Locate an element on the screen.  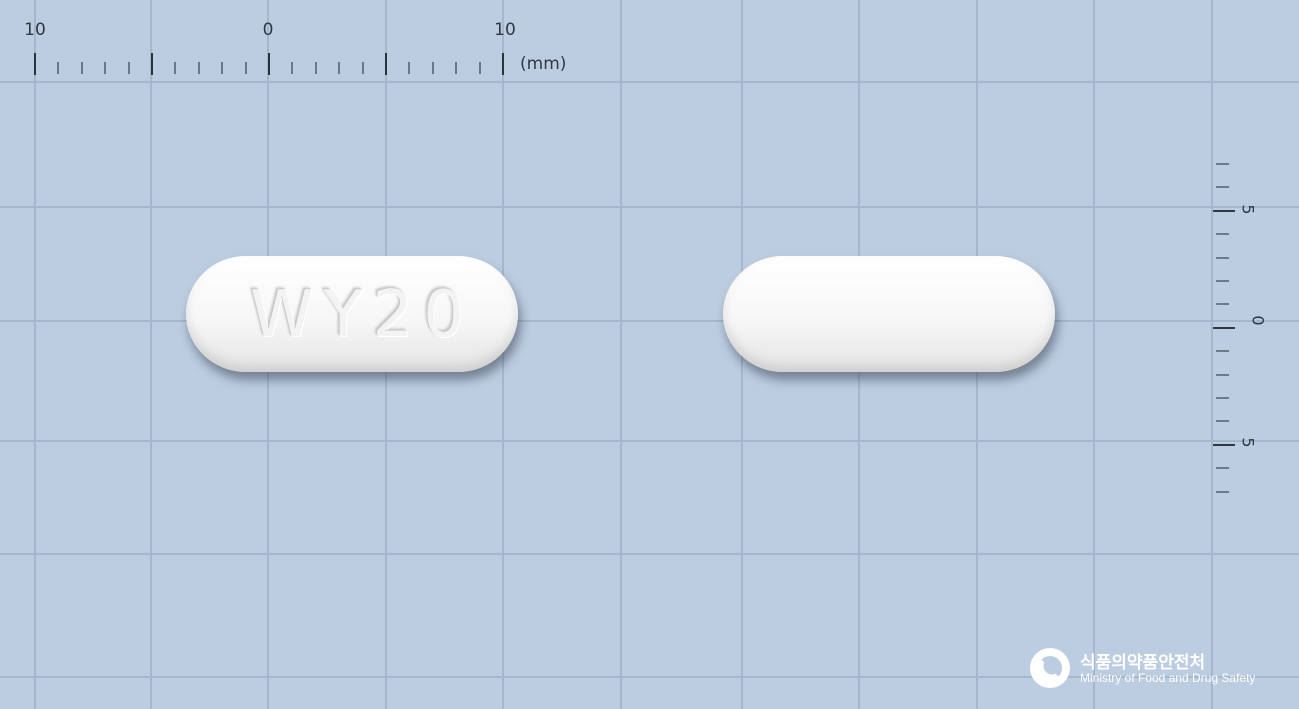
tablet-front: WY20 is located at coordinates (352, 314).